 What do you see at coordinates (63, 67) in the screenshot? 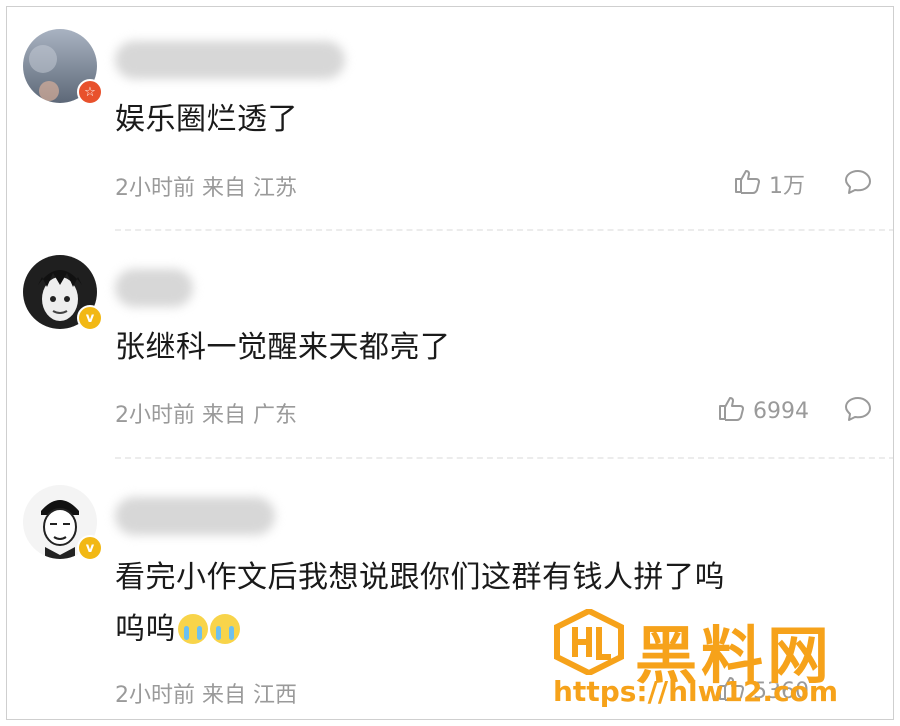
I see `avatar: ☆` at bounding box center [63, 67].